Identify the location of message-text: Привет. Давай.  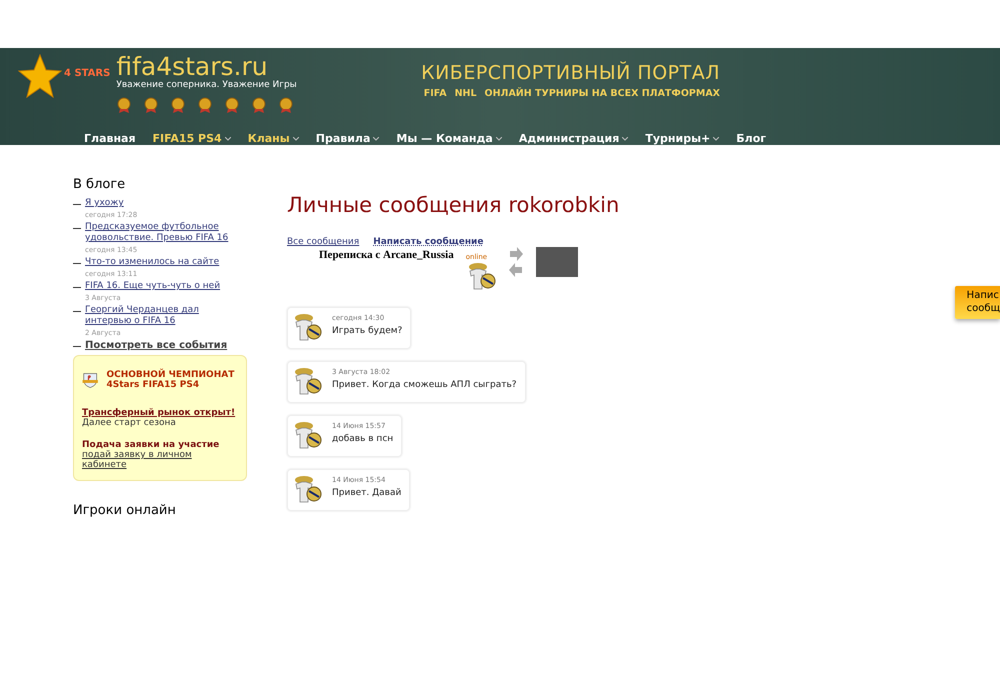
(367, 493).